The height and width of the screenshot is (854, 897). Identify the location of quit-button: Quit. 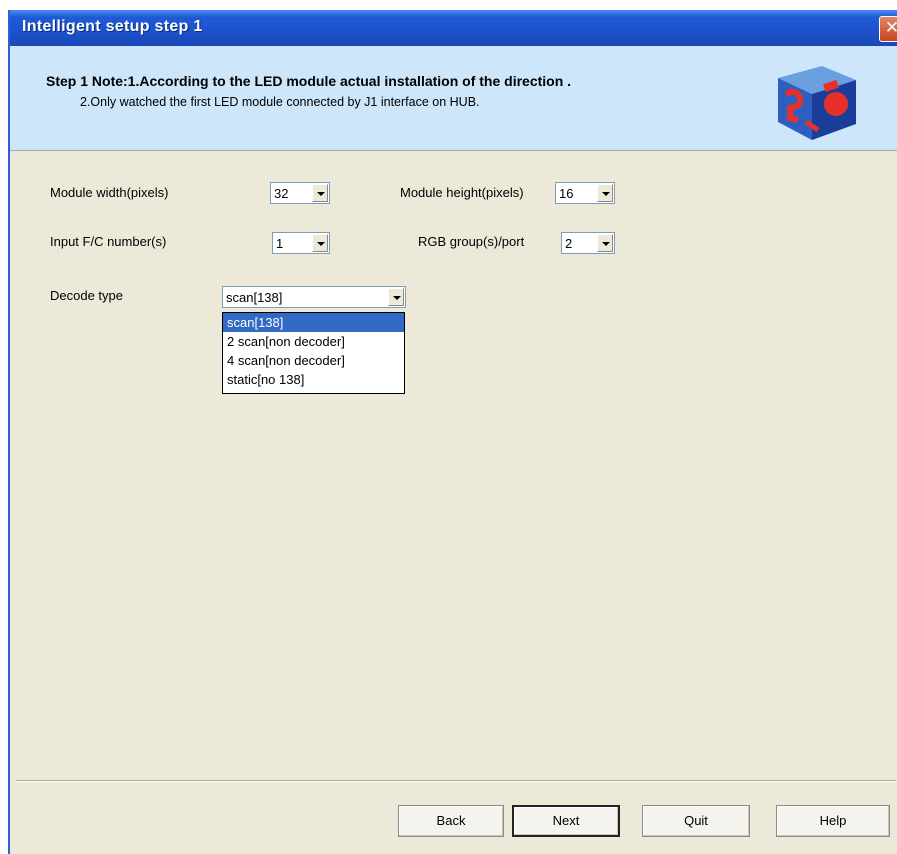
(696, 821).